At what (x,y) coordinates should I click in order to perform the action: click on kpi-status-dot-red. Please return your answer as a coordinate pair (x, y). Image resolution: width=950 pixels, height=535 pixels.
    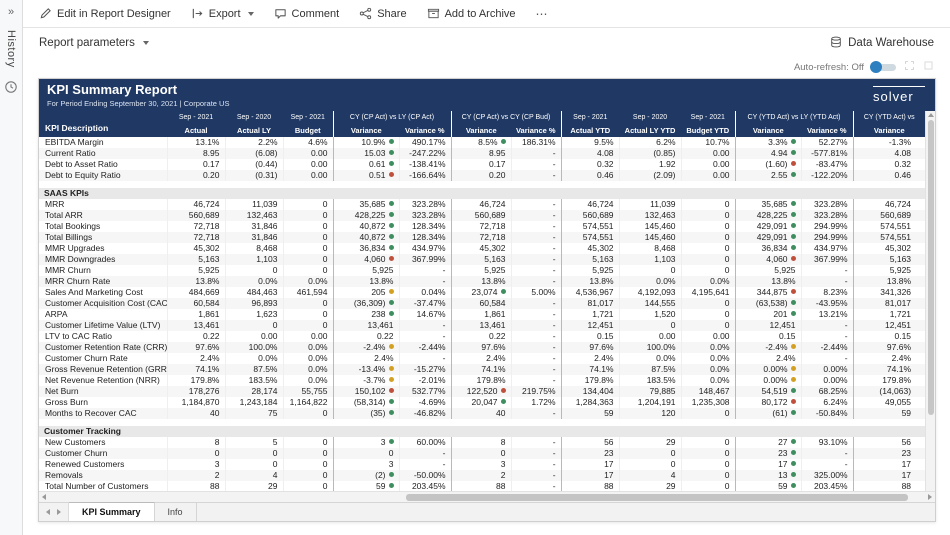
    Looking at the image, I should click on (793, 163).